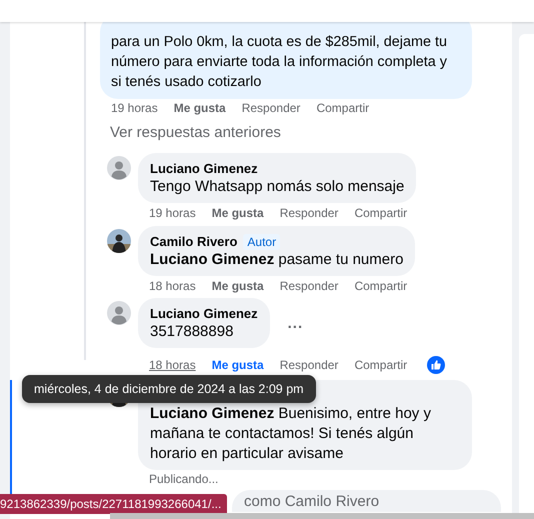 This screenshot has width=534, height=519. What do you see at coordinates (277, 187) in the screenshot?
I see `comment-text: Tengo Whatsapp nomás solo mensaje` at bounding box center [277, 187].